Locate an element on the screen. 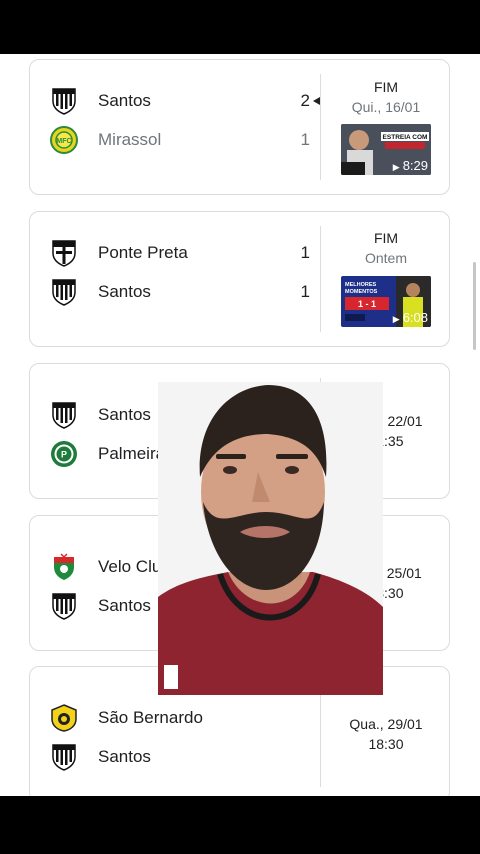  video-thumbnail: MELHORES MOMENTOS 1 - 1 ▶ 6:08 is located at coordinates (386, 301).